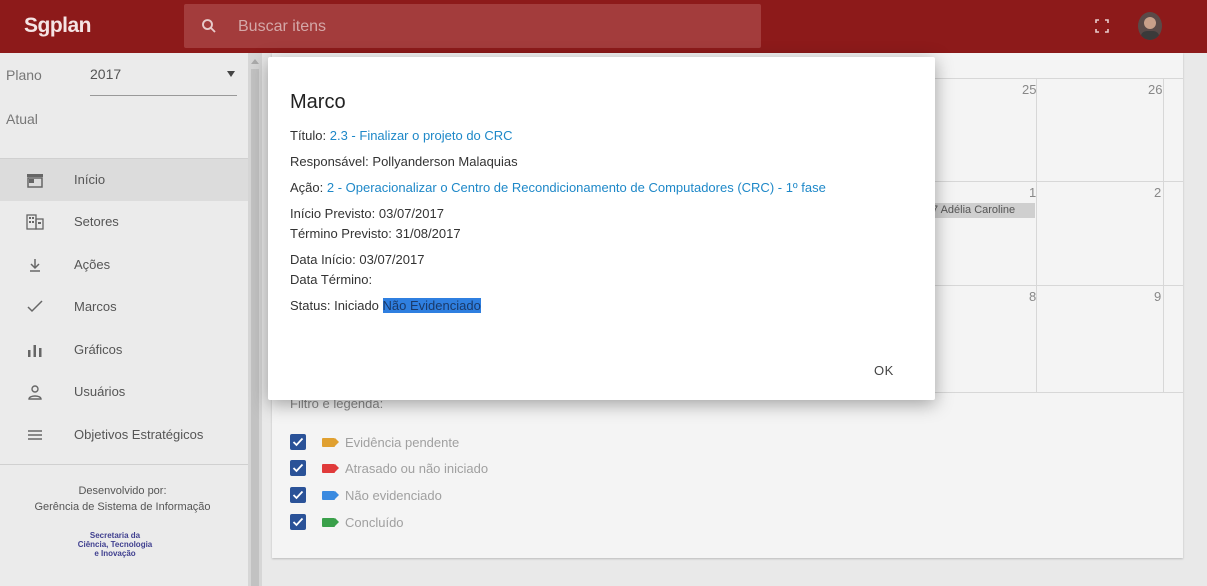  I want to click on field-termino-previsto: Término Previsto: 31/08/2017, so click(375, 233).